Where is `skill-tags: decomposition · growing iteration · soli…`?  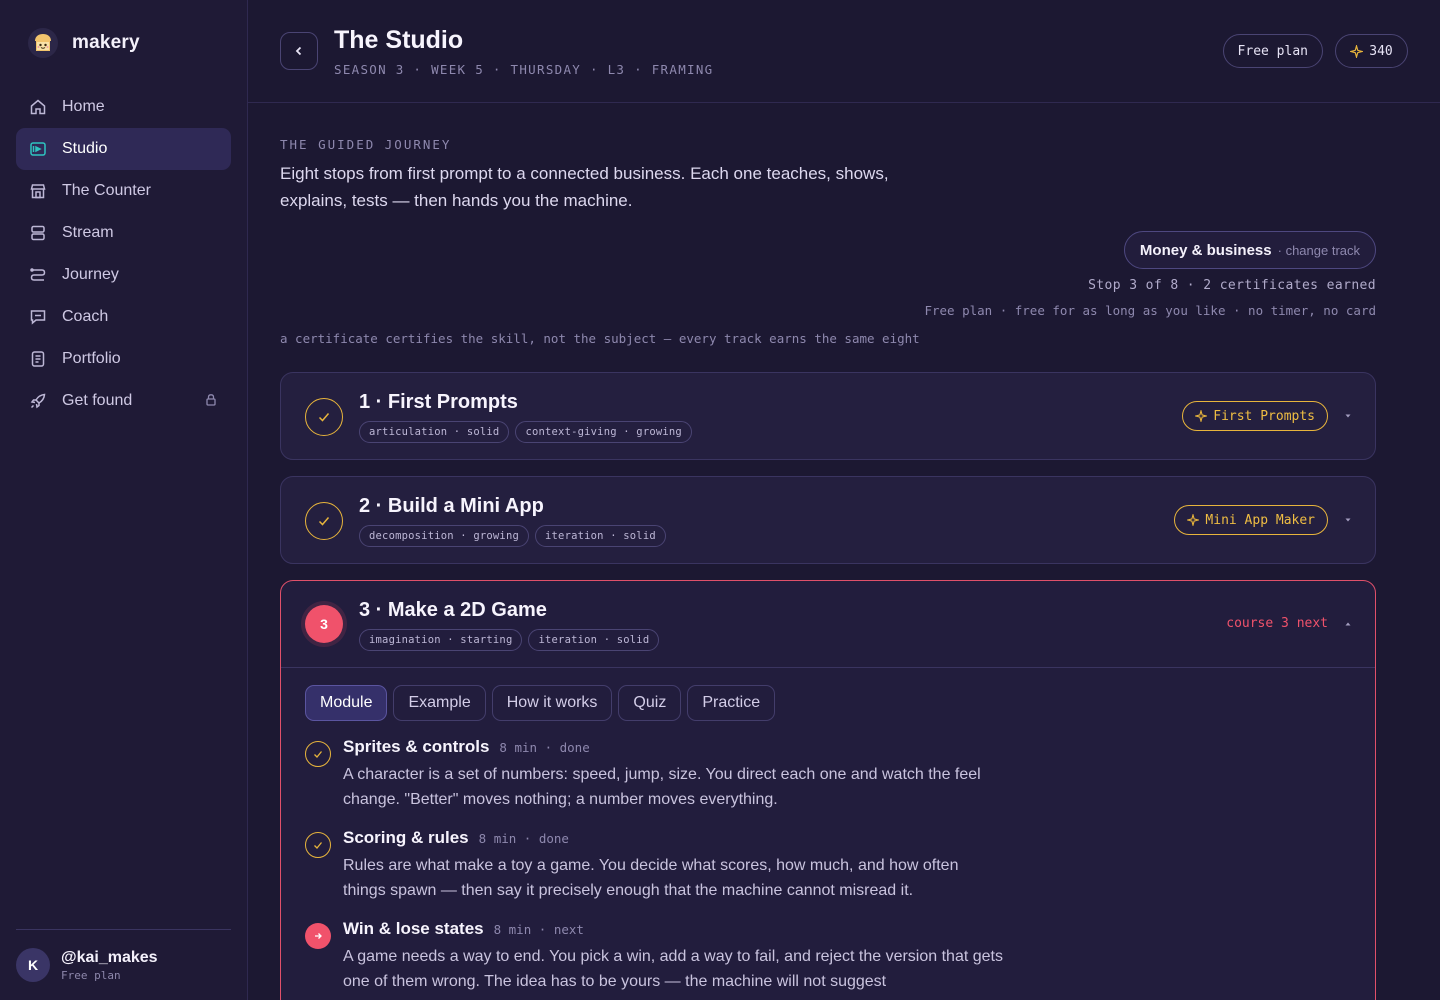
skill-tags: decomposition · growing iteration · soli… is located at coordinates (512, 536).